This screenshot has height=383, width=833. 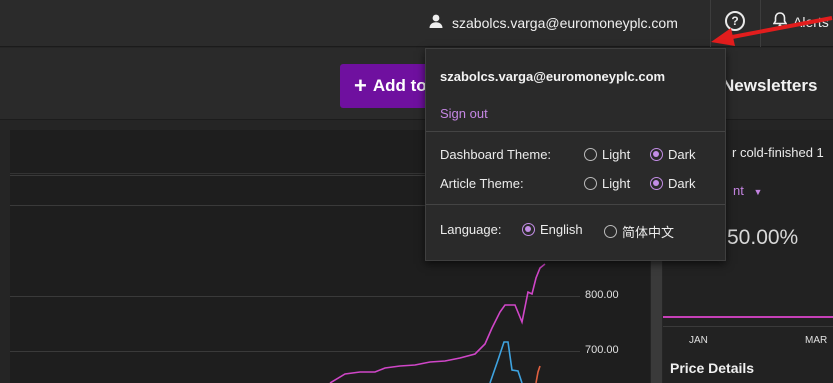 I want to click on dashboard-theme-label: Dashboard Theme:, so click(x=496, y=154).